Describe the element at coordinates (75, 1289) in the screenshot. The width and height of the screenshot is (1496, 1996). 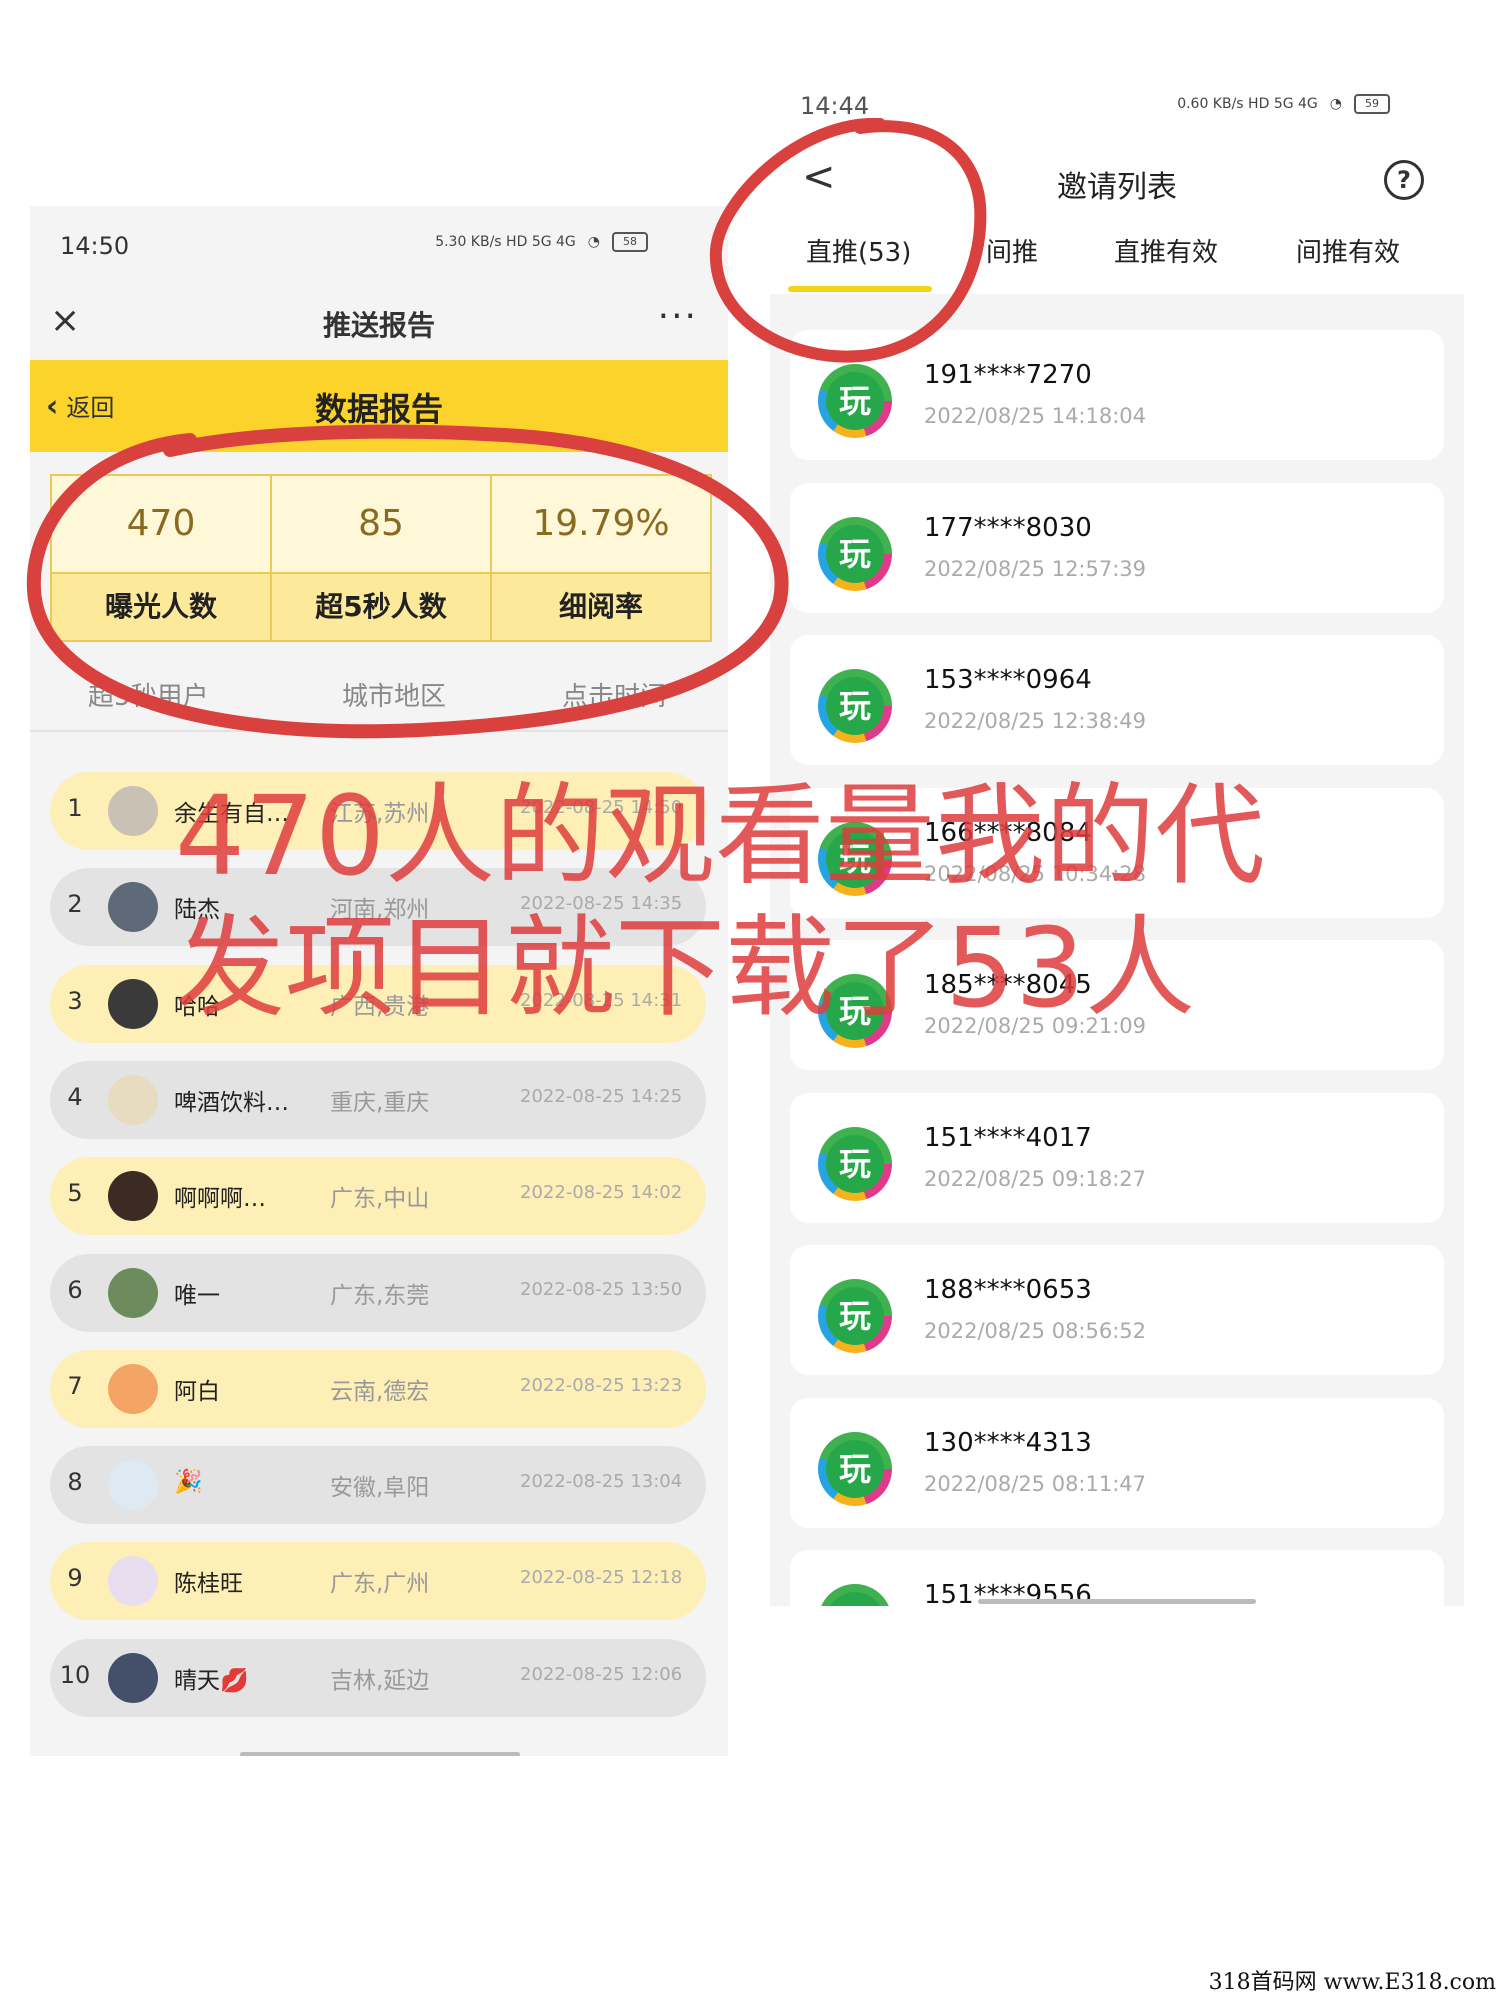
I see `rank-number: 6` at that location.